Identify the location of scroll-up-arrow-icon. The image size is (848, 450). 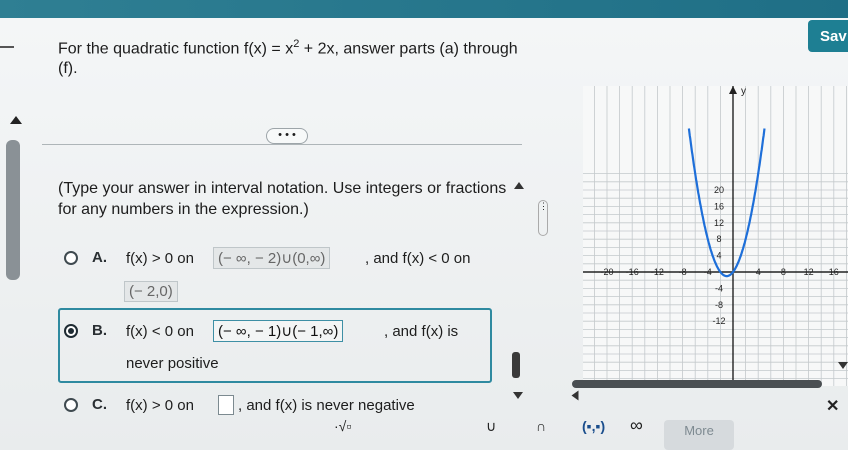
(16, 120).